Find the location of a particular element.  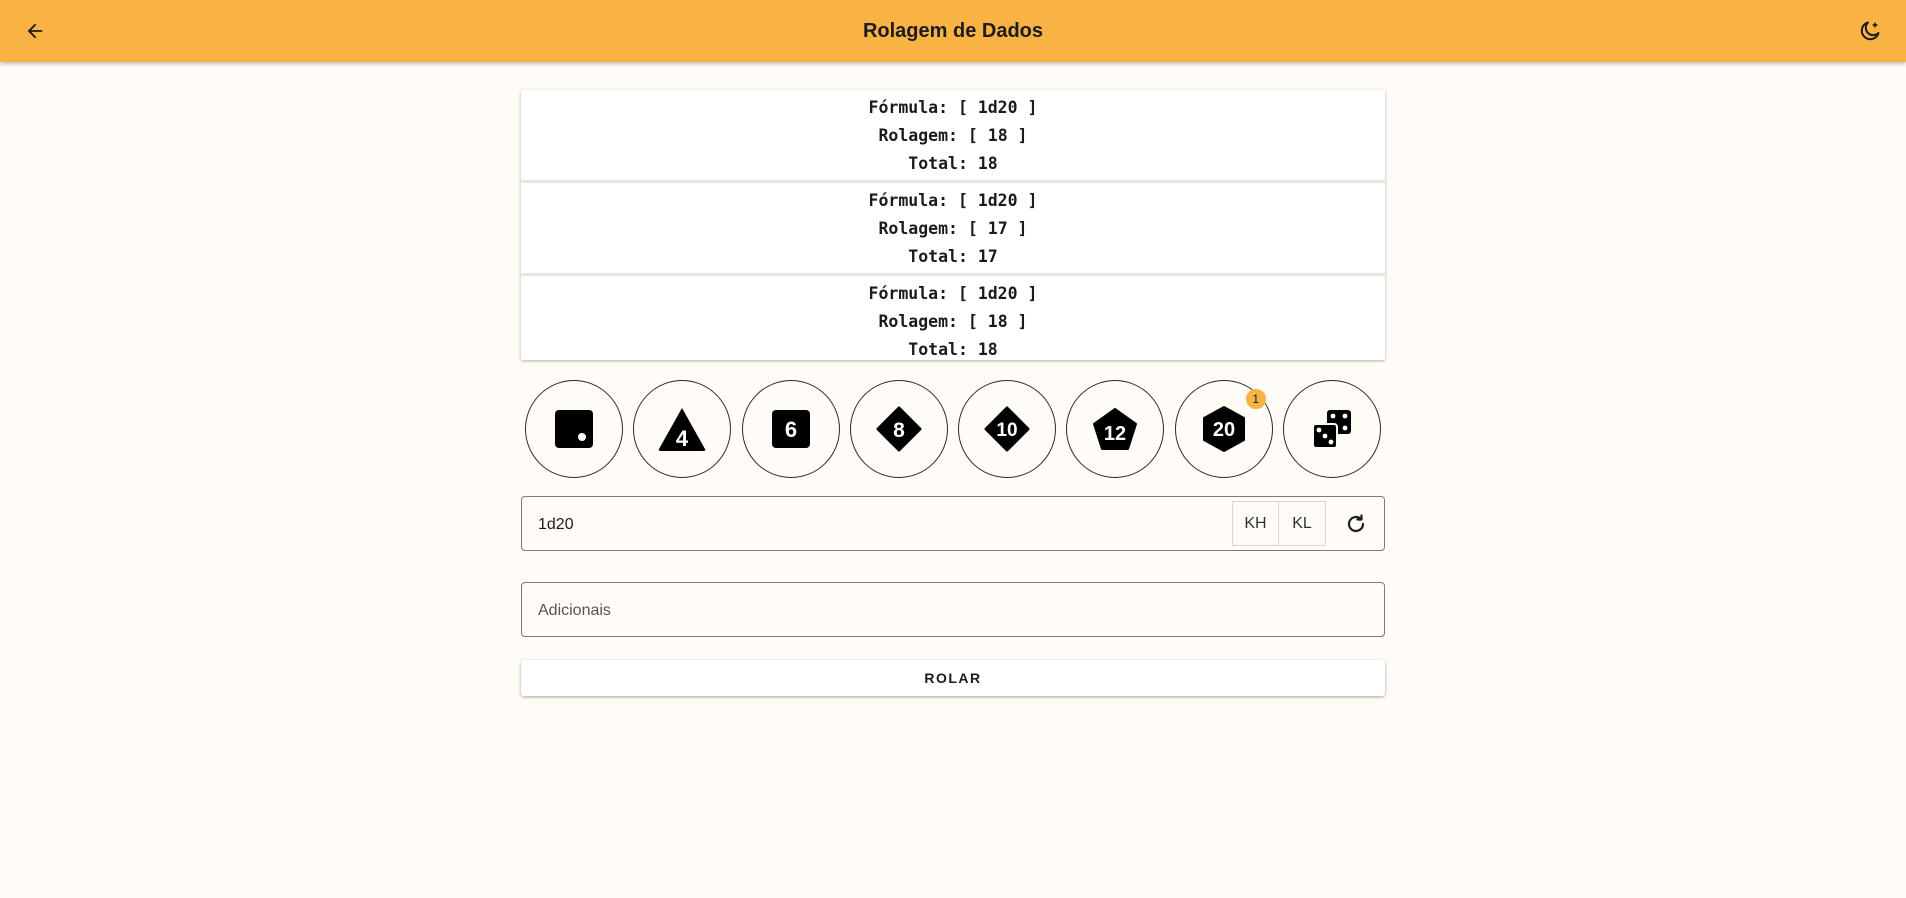

d20-die-label: 20 is located at coordinates (1224, 430).